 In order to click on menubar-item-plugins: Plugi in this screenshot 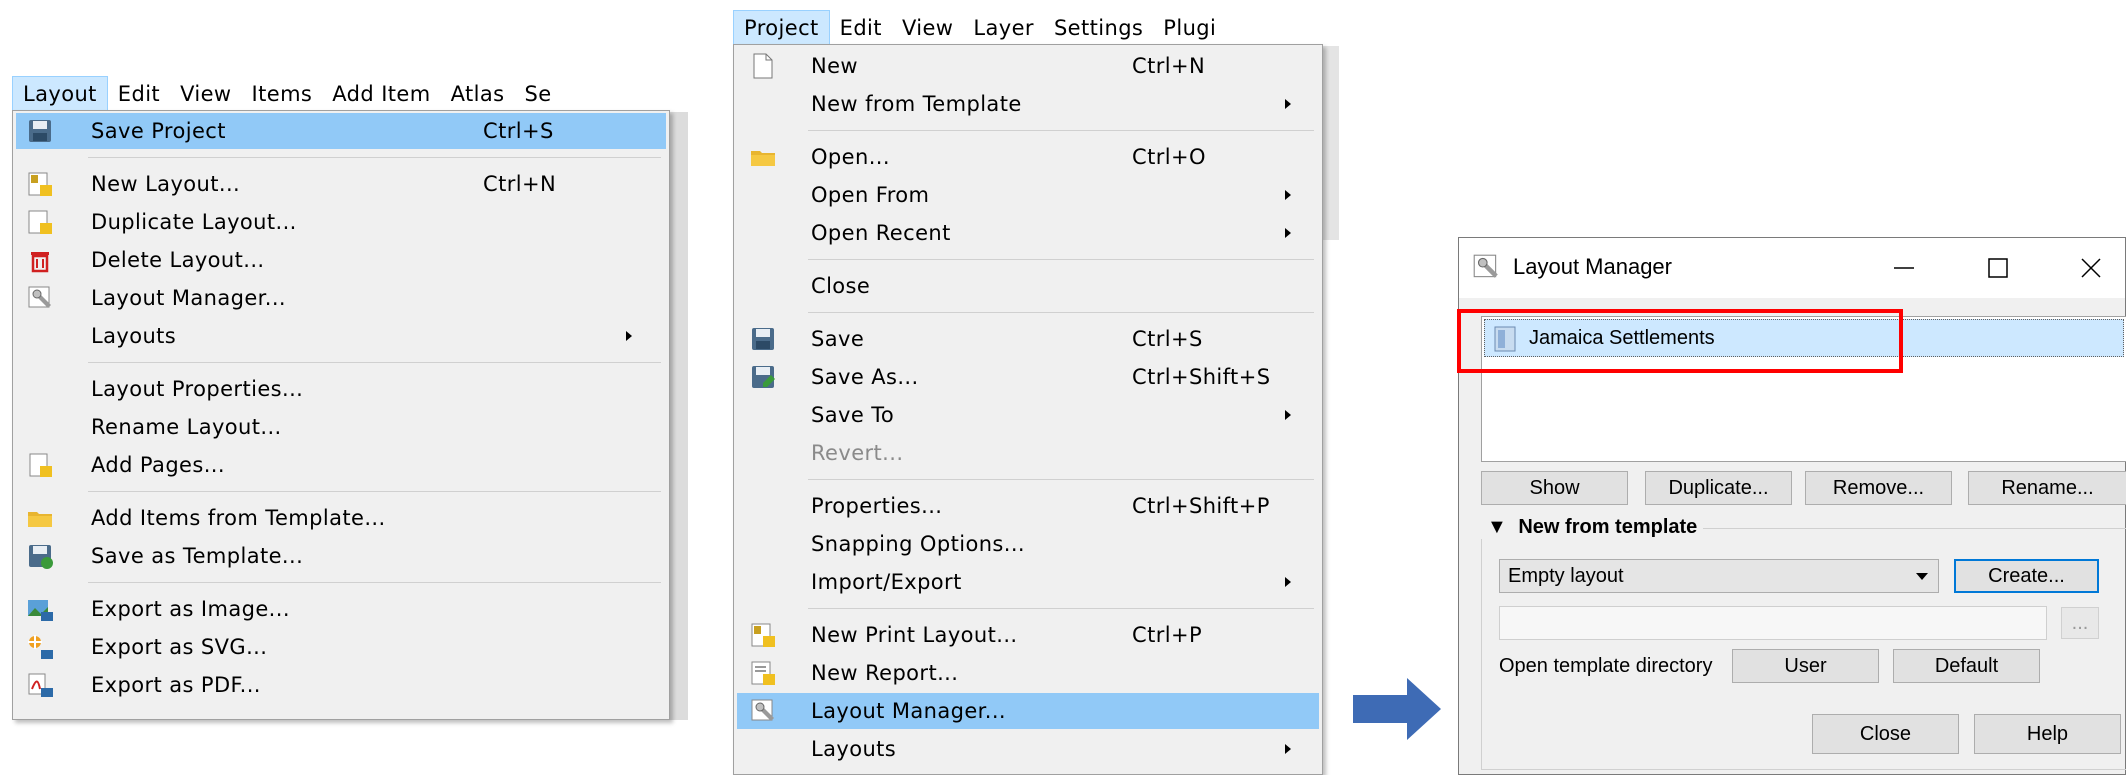, I will do `click(1189, 28)`.